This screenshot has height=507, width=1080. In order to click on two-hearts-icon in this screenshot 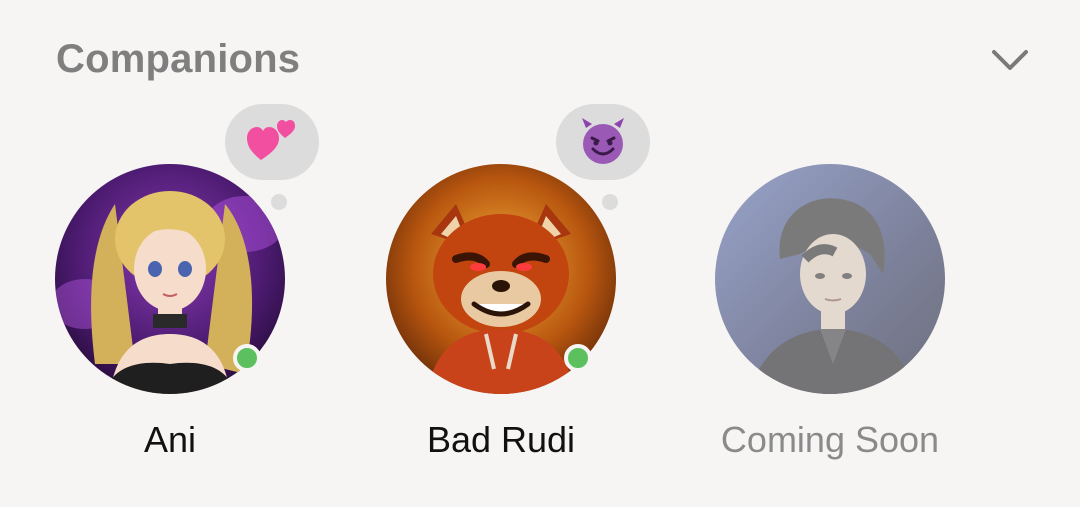, I will do `click(271, 140)`.